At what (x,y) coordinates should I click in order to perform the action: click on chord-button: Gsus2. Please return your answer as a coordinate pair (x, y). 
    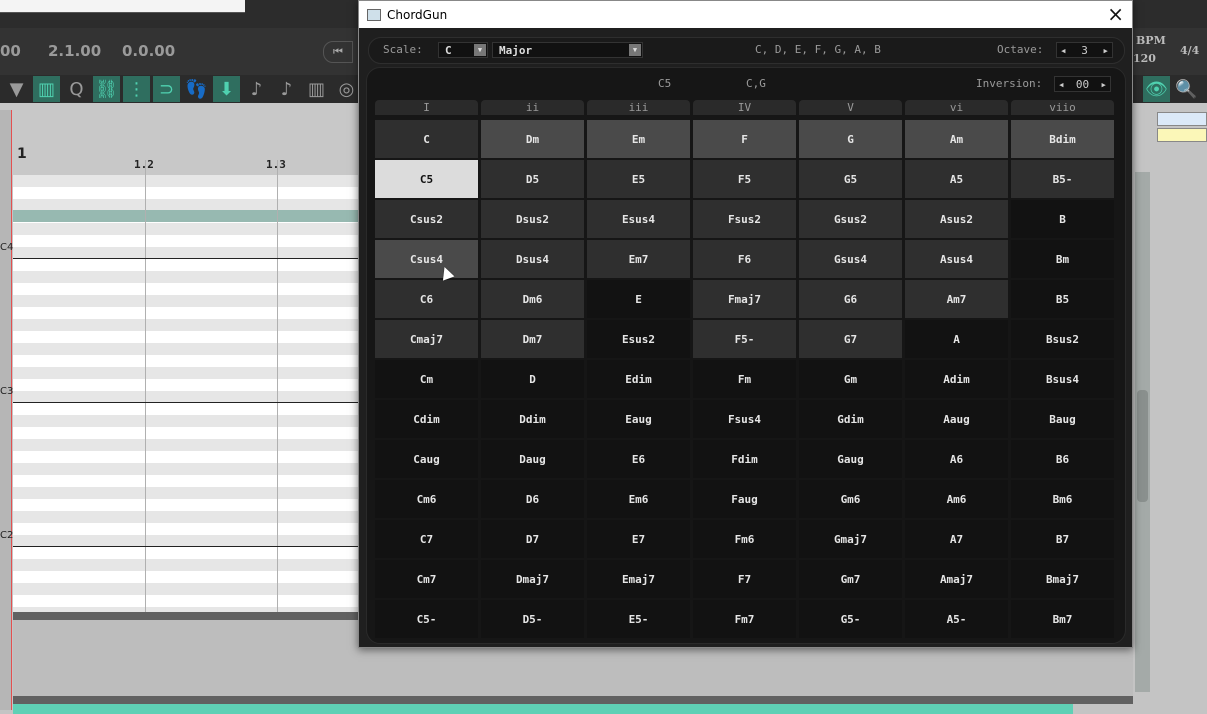
    Looking at the image, I should click on (850, 219).